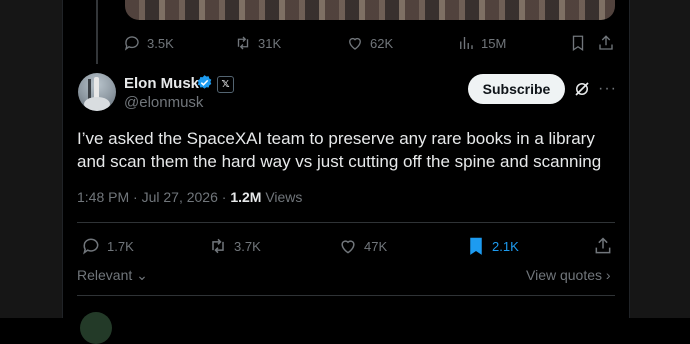  What do you see at coordinates (120, 246) in the screenshot?
I see `reply-count: 1.7K` at bounding box center [120, 246].